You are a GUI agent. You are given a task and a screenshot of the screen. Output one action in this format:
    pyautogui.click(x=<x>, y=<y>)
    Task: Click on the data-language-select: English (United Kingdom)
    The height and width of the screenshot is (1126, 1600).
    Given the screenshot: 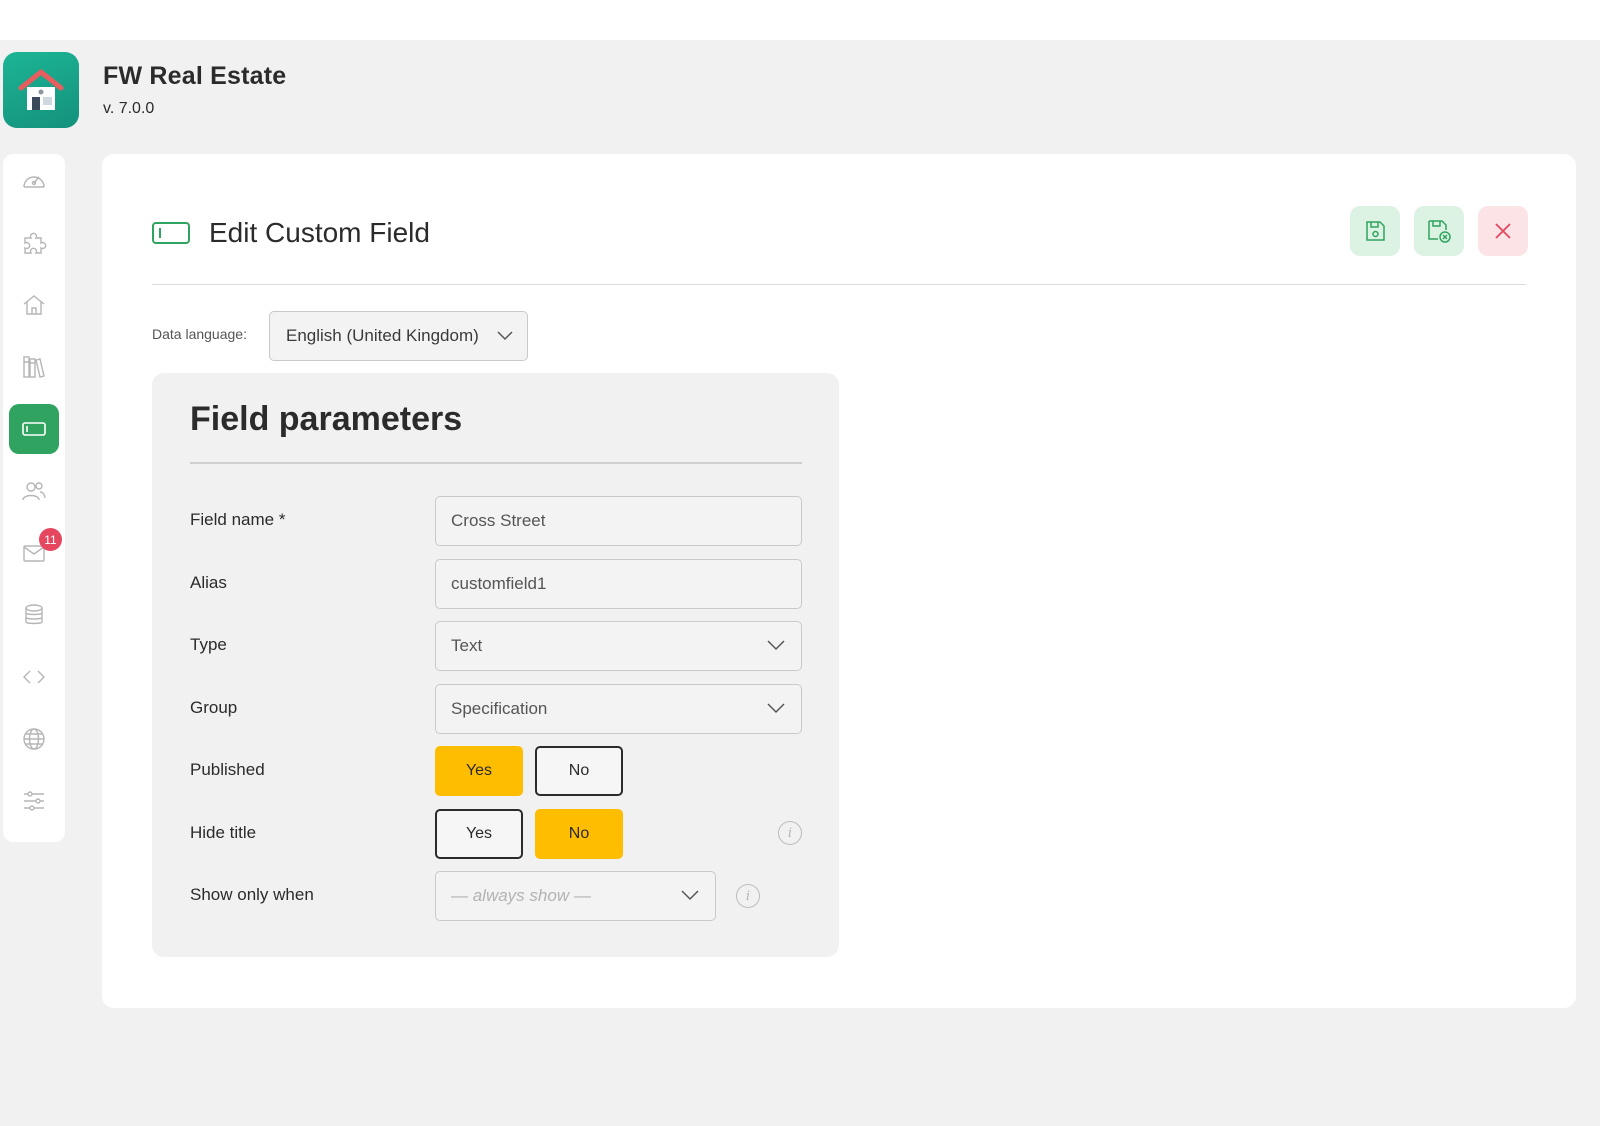 What is the action you would take?
    pyautogui.click(x=398, y=336)
    